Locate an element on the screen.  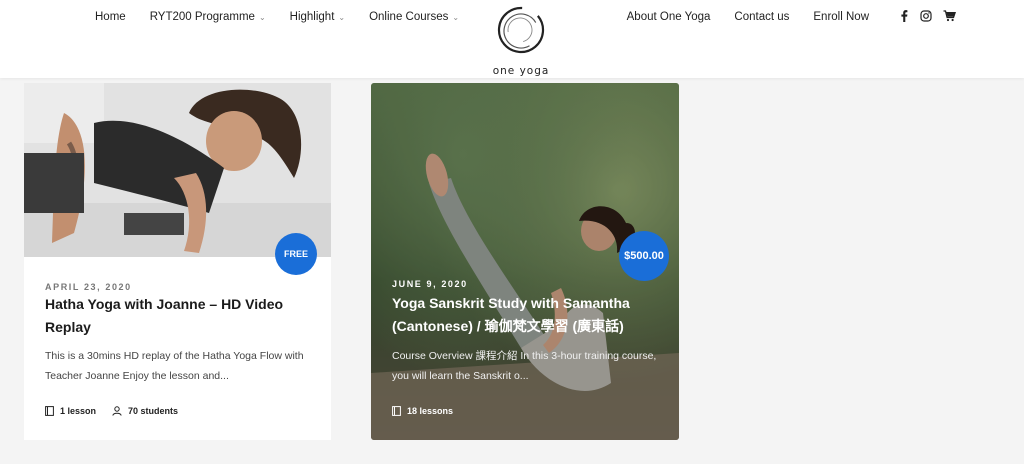
nav-contact-label: Contact us is located at coordinates (762, 17).